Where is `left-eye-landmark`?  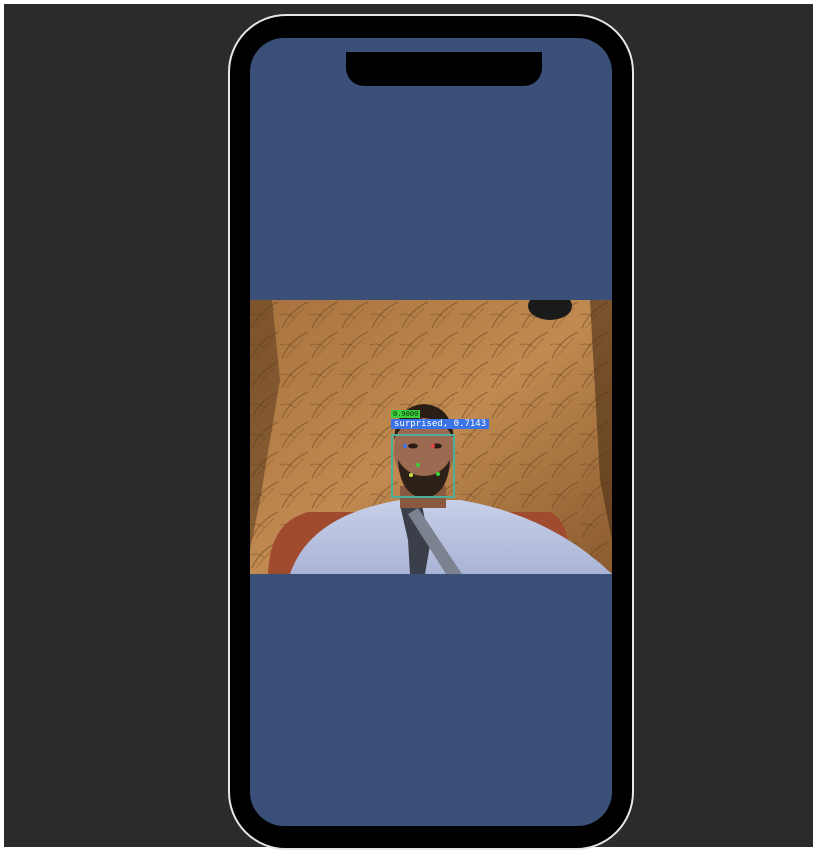 left-eye-landmark is located at coordinates (405, 446).